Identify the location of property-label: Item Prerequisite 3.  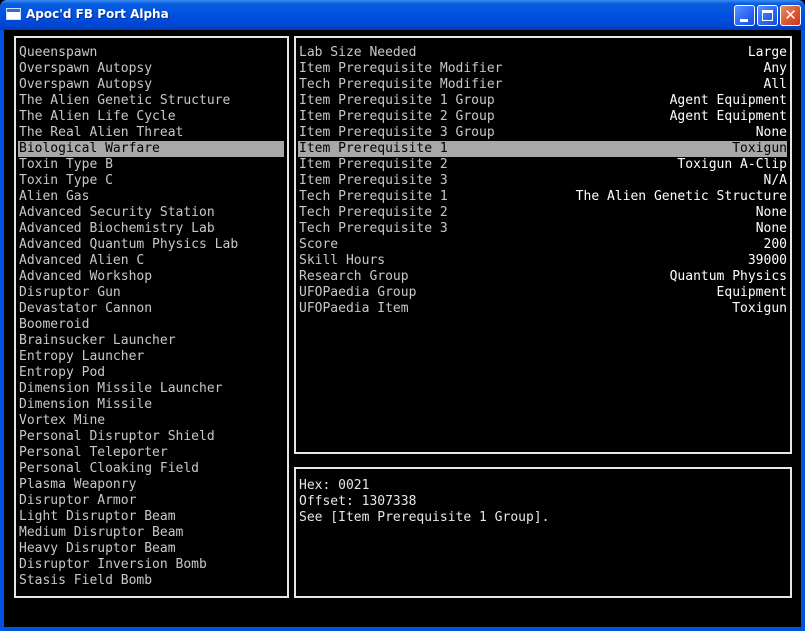
(373, 180).